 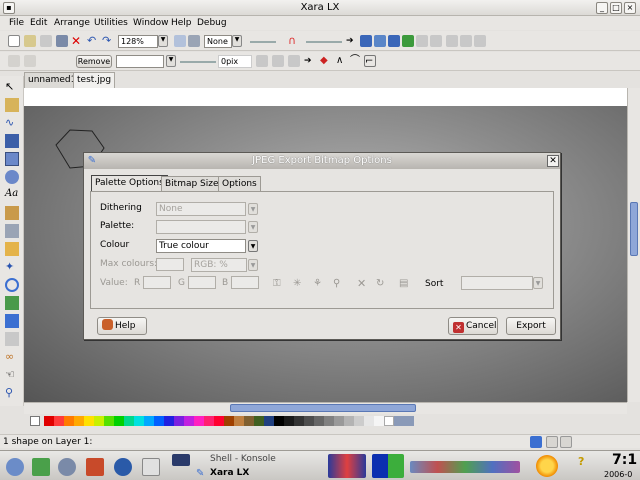 I want to click on vertical-scroll-thumb, so click(x=634, y=229).